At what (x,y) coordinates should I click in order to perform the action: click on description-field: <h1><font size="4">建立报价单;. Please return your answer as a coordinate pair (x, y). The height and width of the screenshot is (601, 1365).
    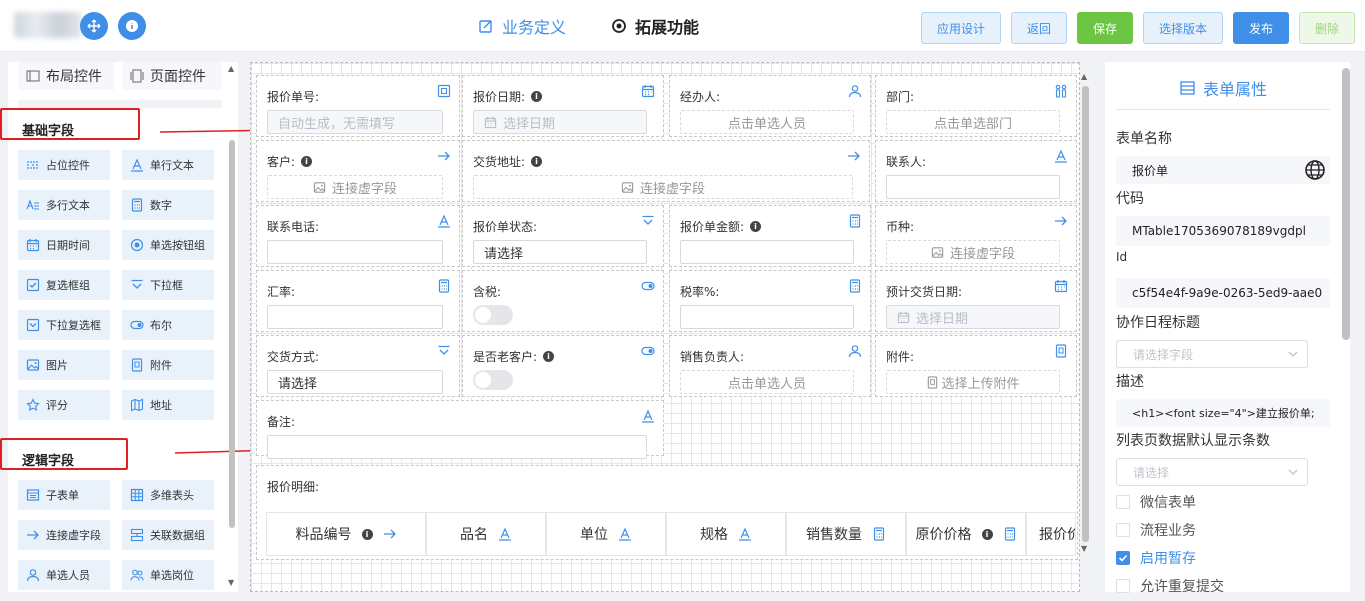
    Looking at the image, I should click on (1223, 413).